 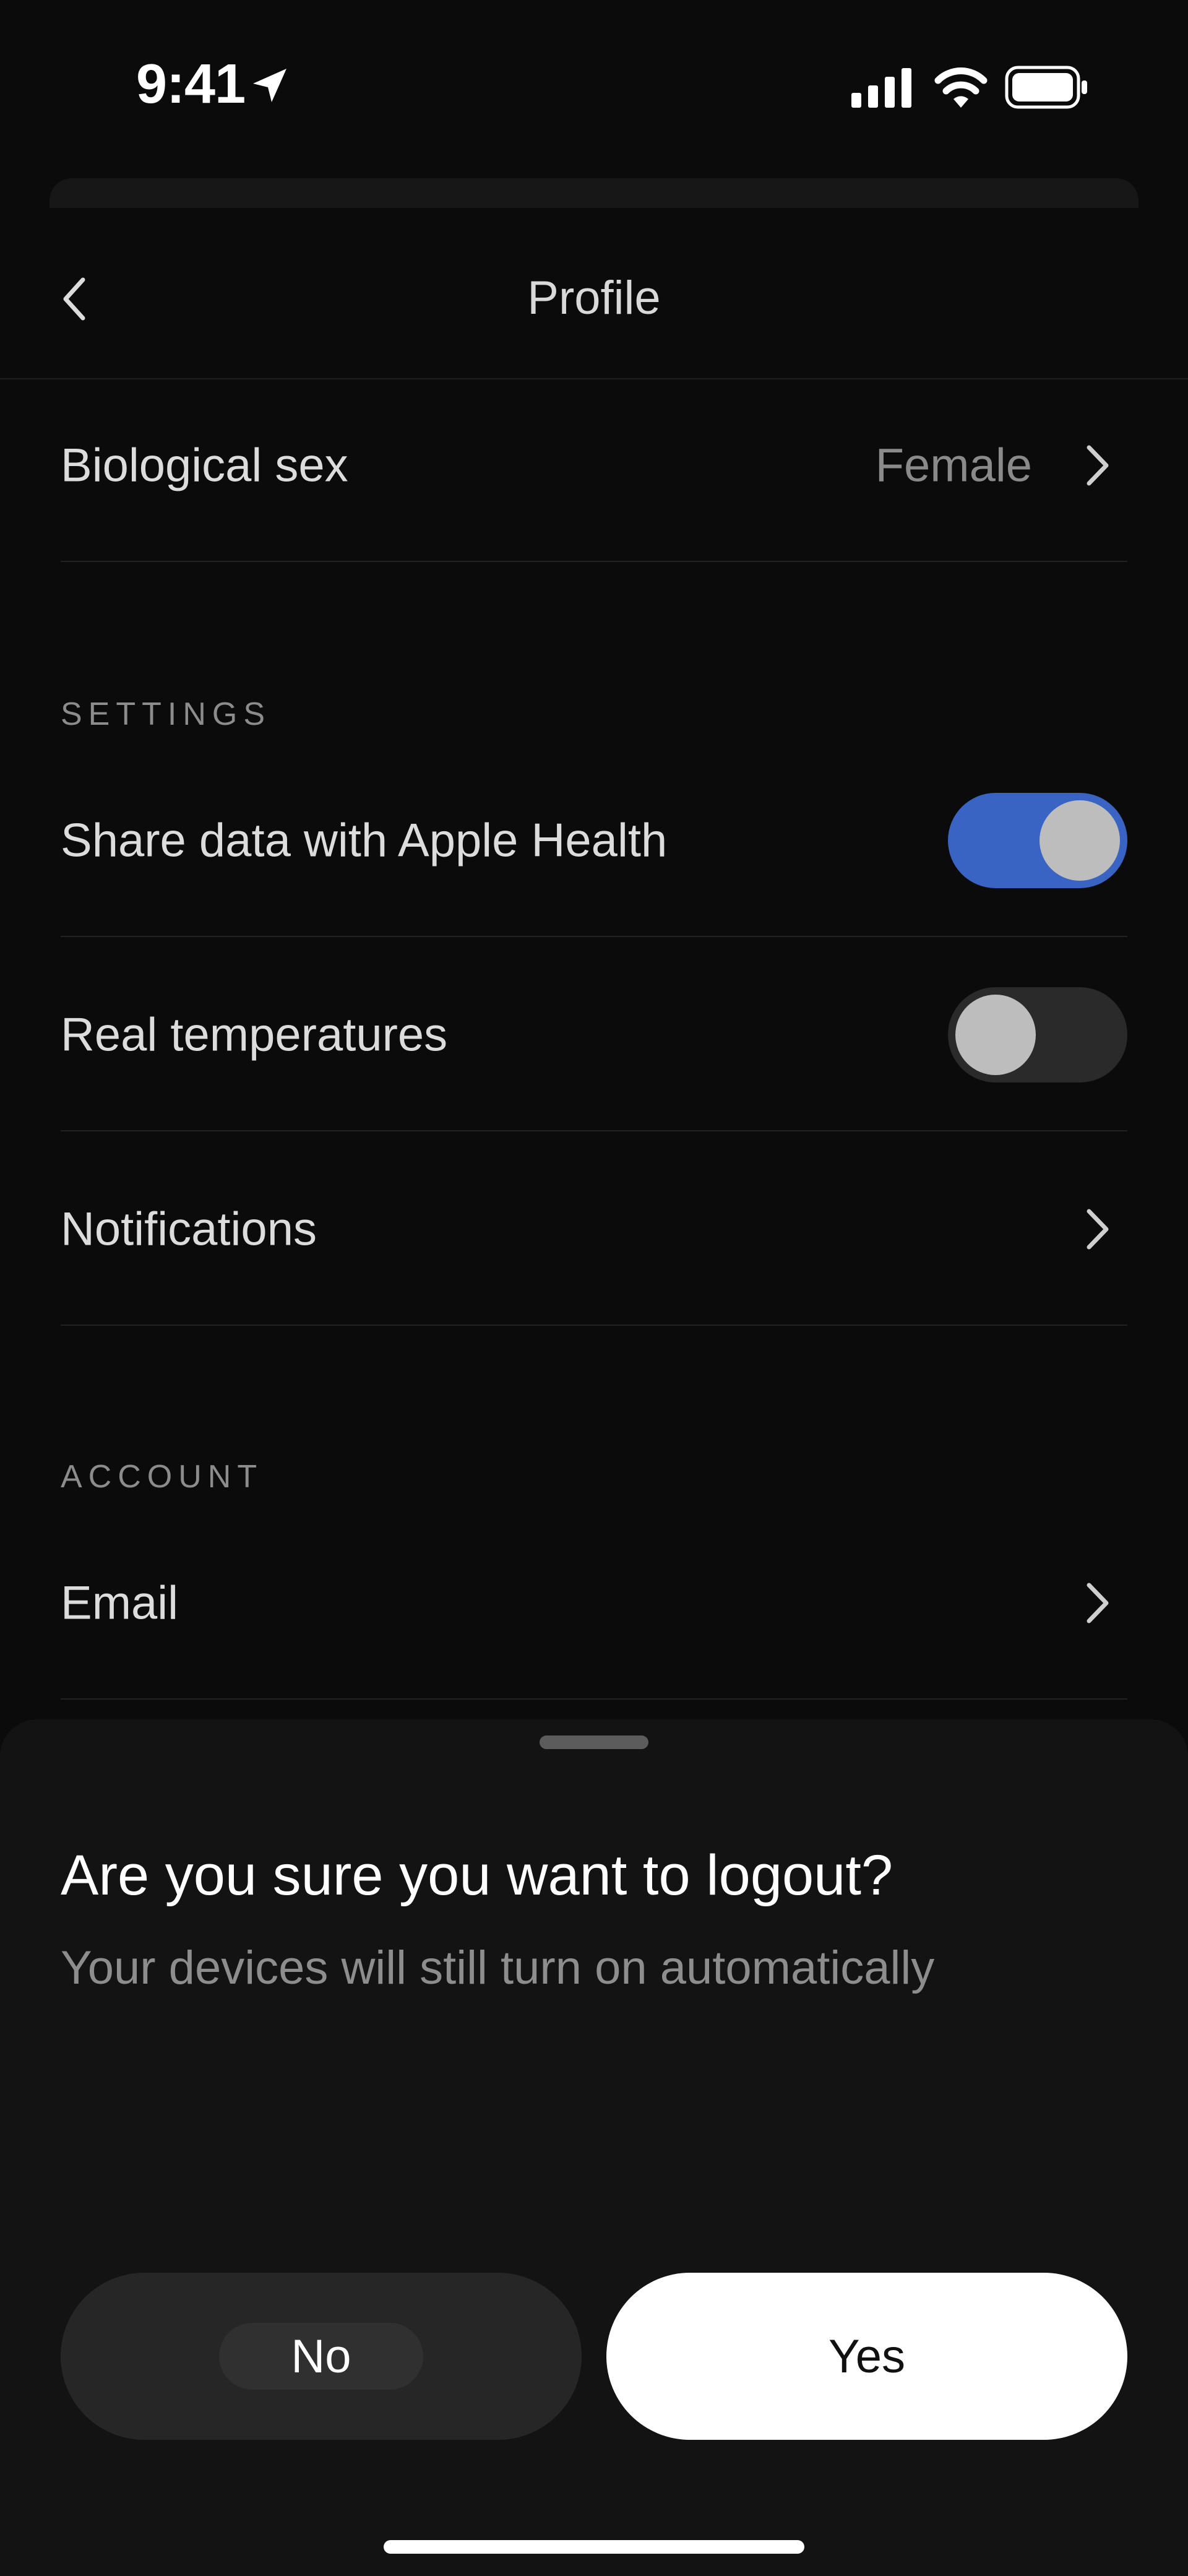 I want to click on email-label: Email, so click(x=120, y=1603).